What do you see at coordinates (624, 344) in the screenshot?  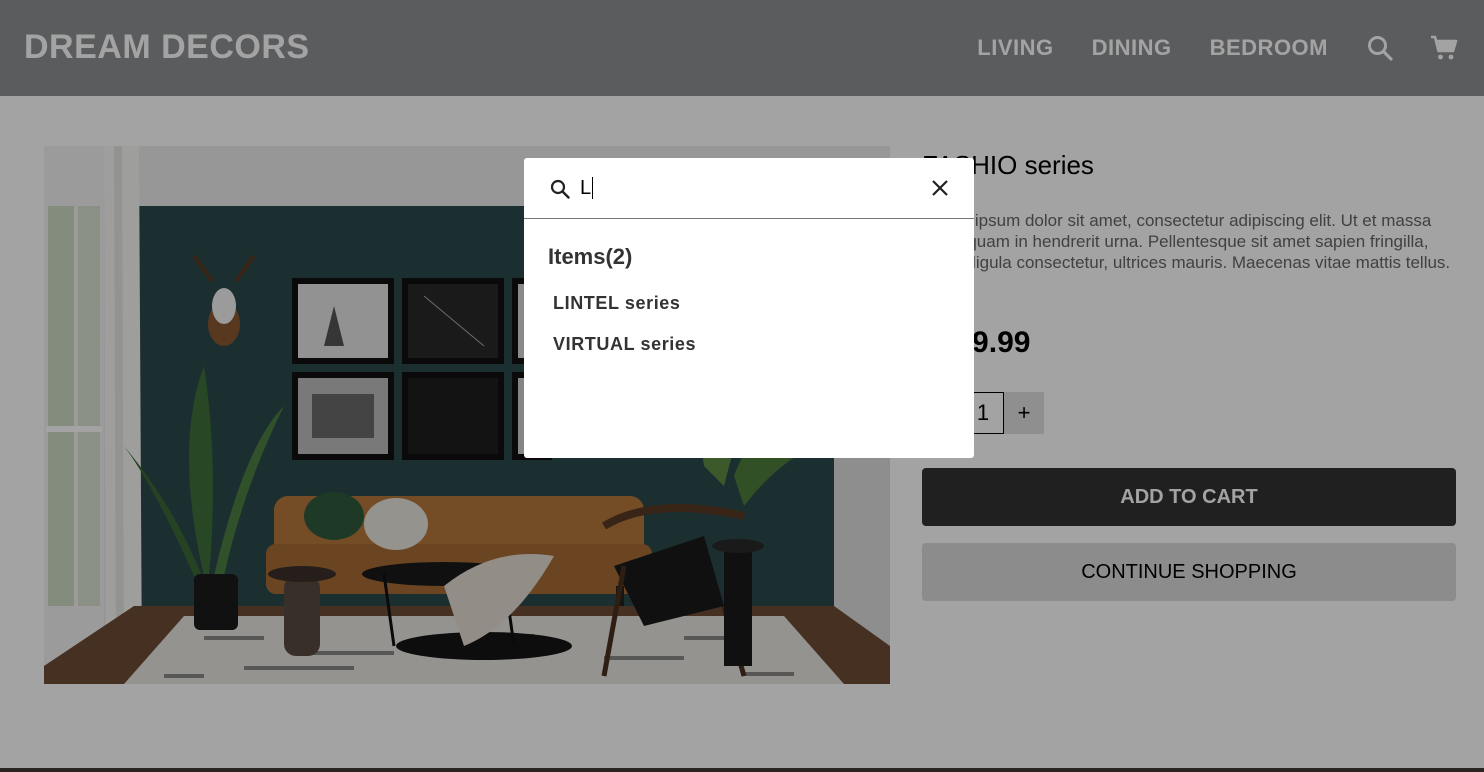 I see `search-result-item: VIRTUAL series` at bounding box center [624, 344].